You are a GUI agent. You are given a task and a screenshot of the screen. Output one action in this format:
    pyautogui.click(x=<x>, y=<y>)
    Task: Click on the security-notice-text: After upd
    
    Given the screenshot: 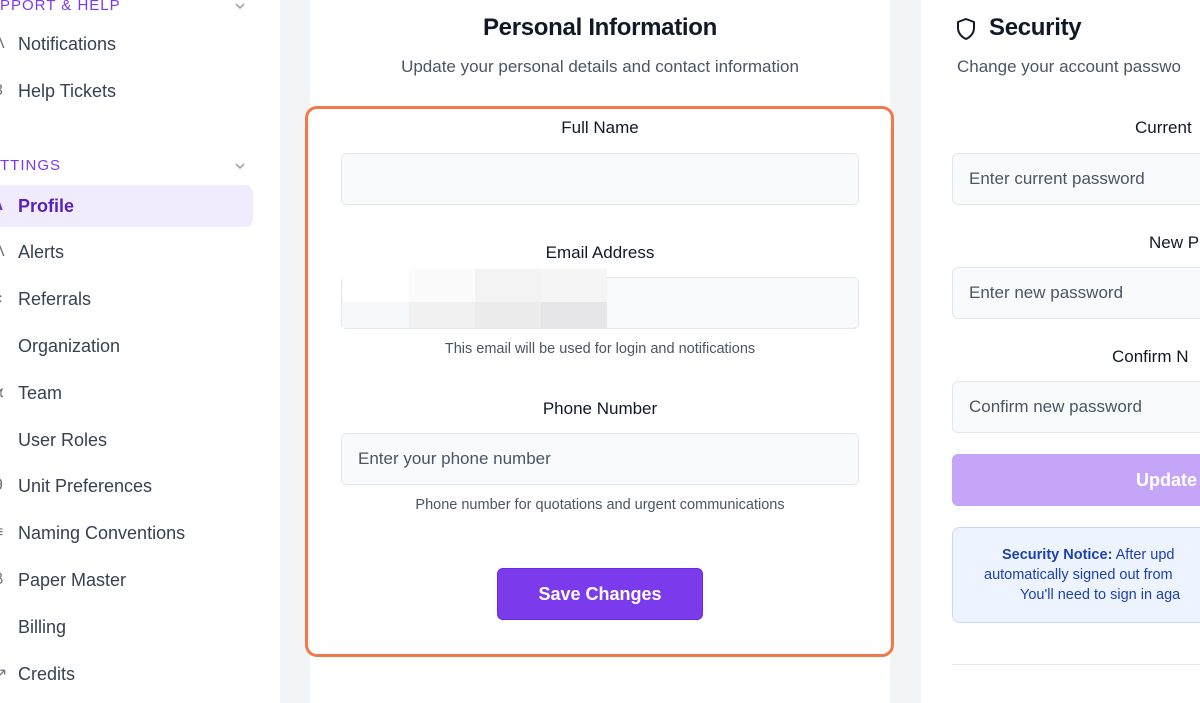 What is the action you would take?
    pyautogui.click(x=1143, y=555)
    